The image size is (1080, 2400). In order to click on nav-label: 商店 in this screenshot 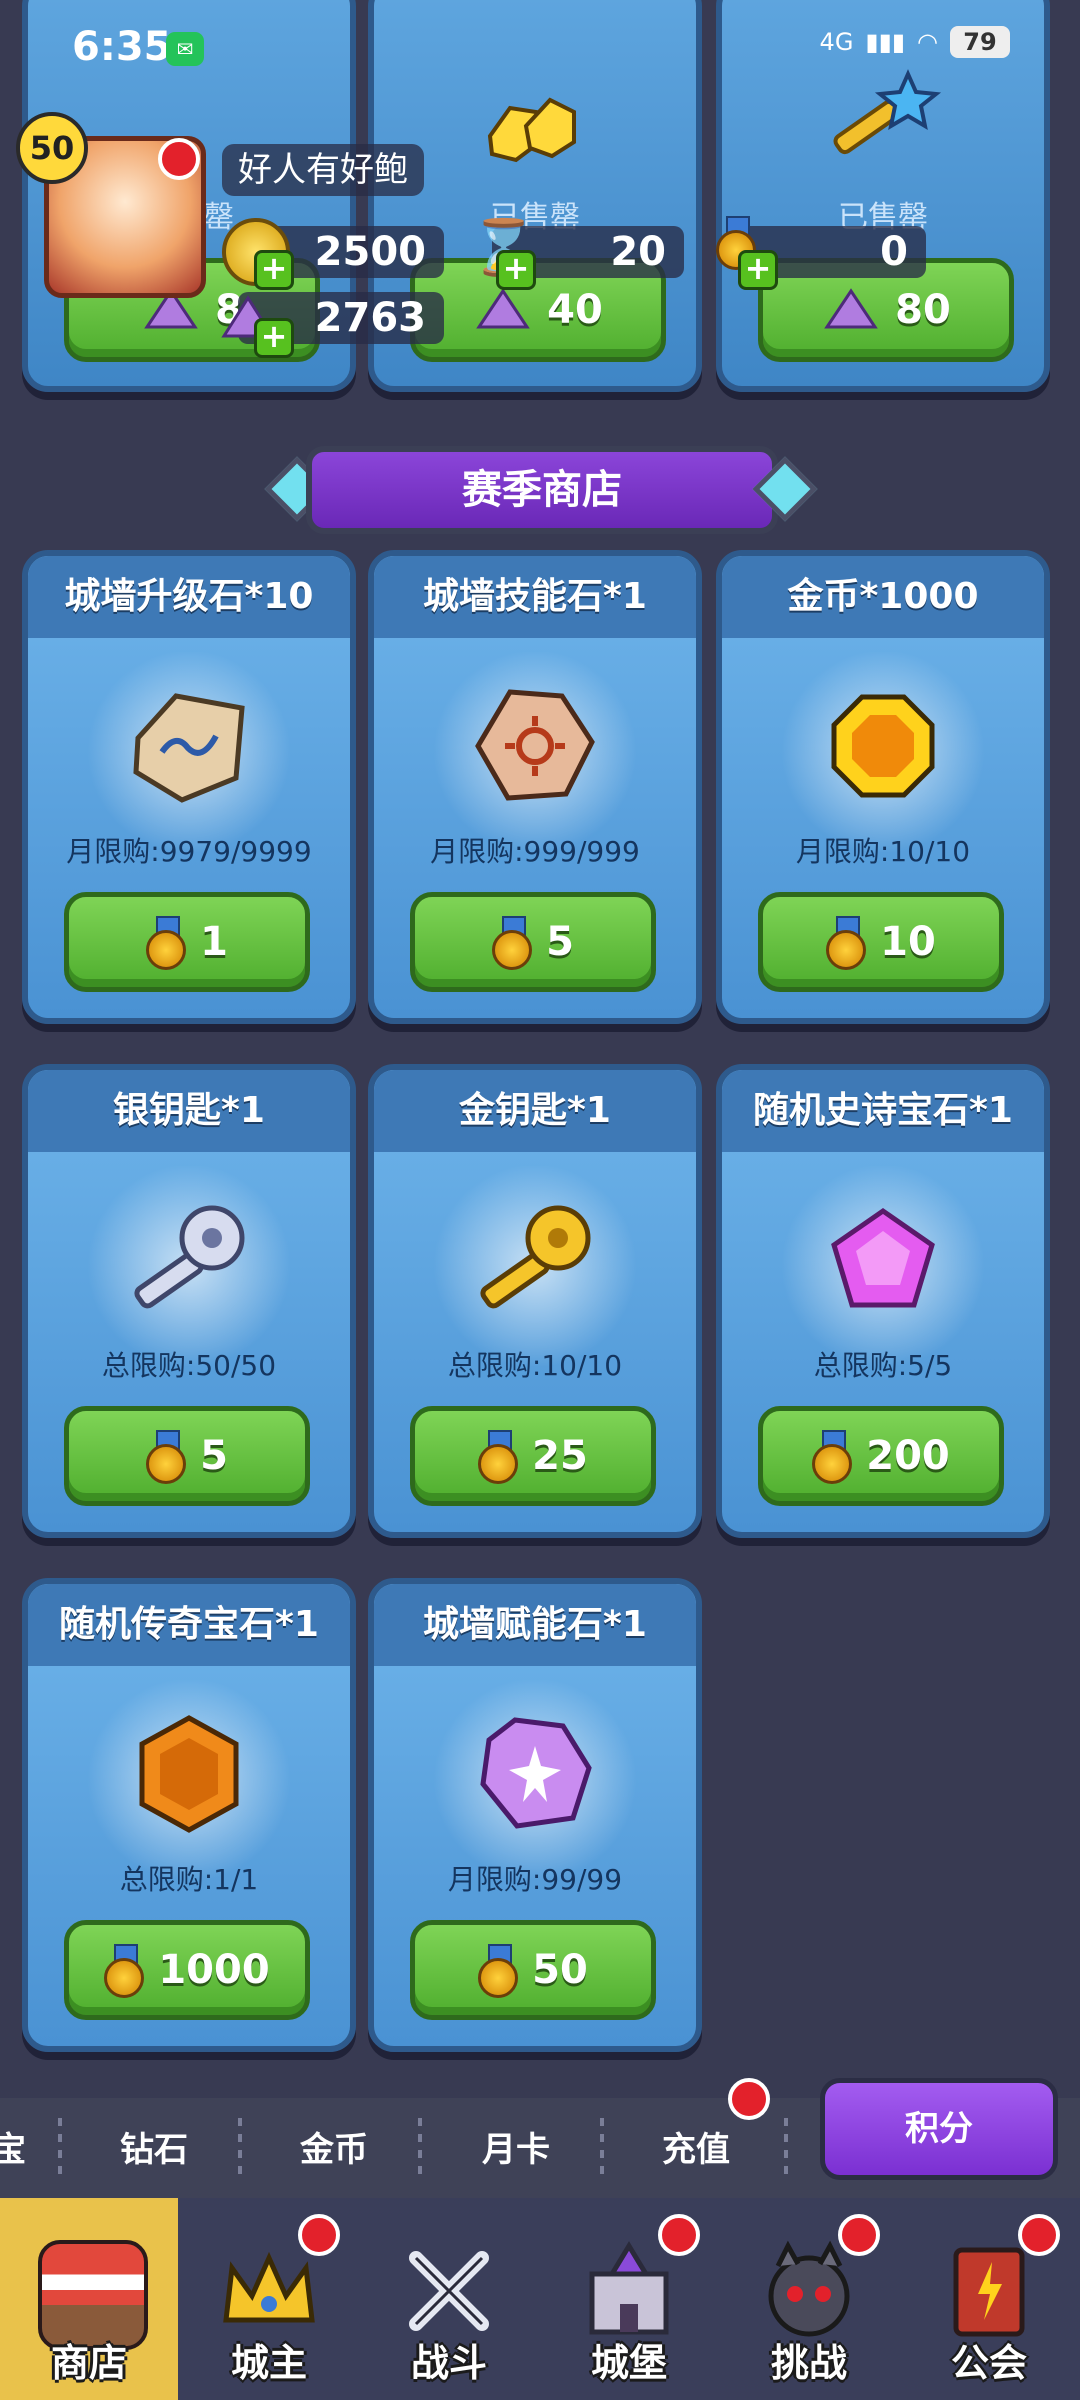, I will do `click(88, 2363)`.